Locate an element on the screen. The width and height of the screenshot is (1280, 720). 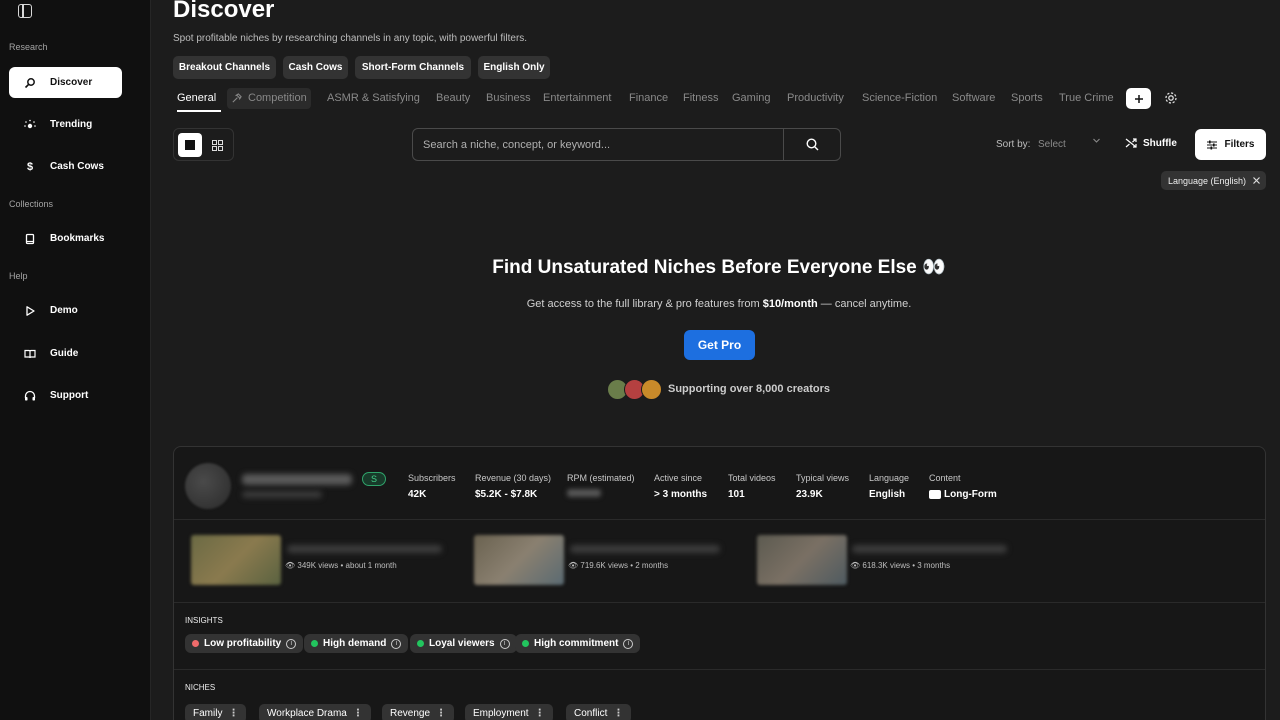
shuffle-label: Shuffle is located at coordinates (1160, 143).